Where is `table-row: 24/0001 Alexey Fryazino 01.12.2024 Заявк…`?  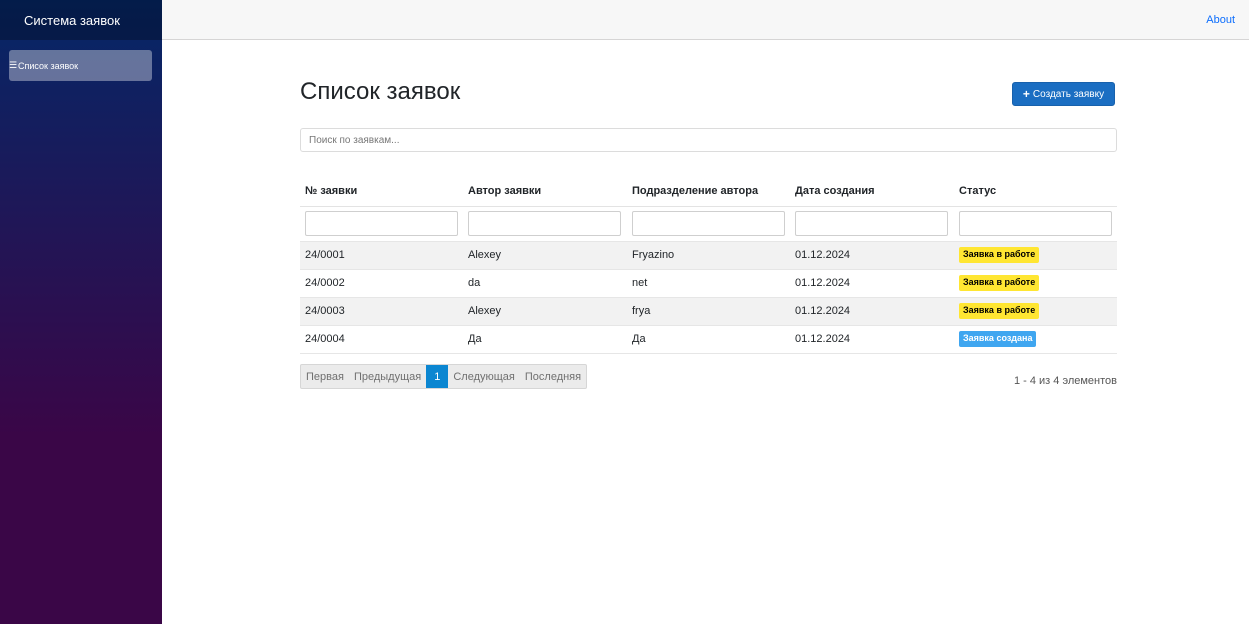
table-row: 24/0001 Alexey Fryazino 01.12.2024 Заявк… is located at coordinates (708, 254).